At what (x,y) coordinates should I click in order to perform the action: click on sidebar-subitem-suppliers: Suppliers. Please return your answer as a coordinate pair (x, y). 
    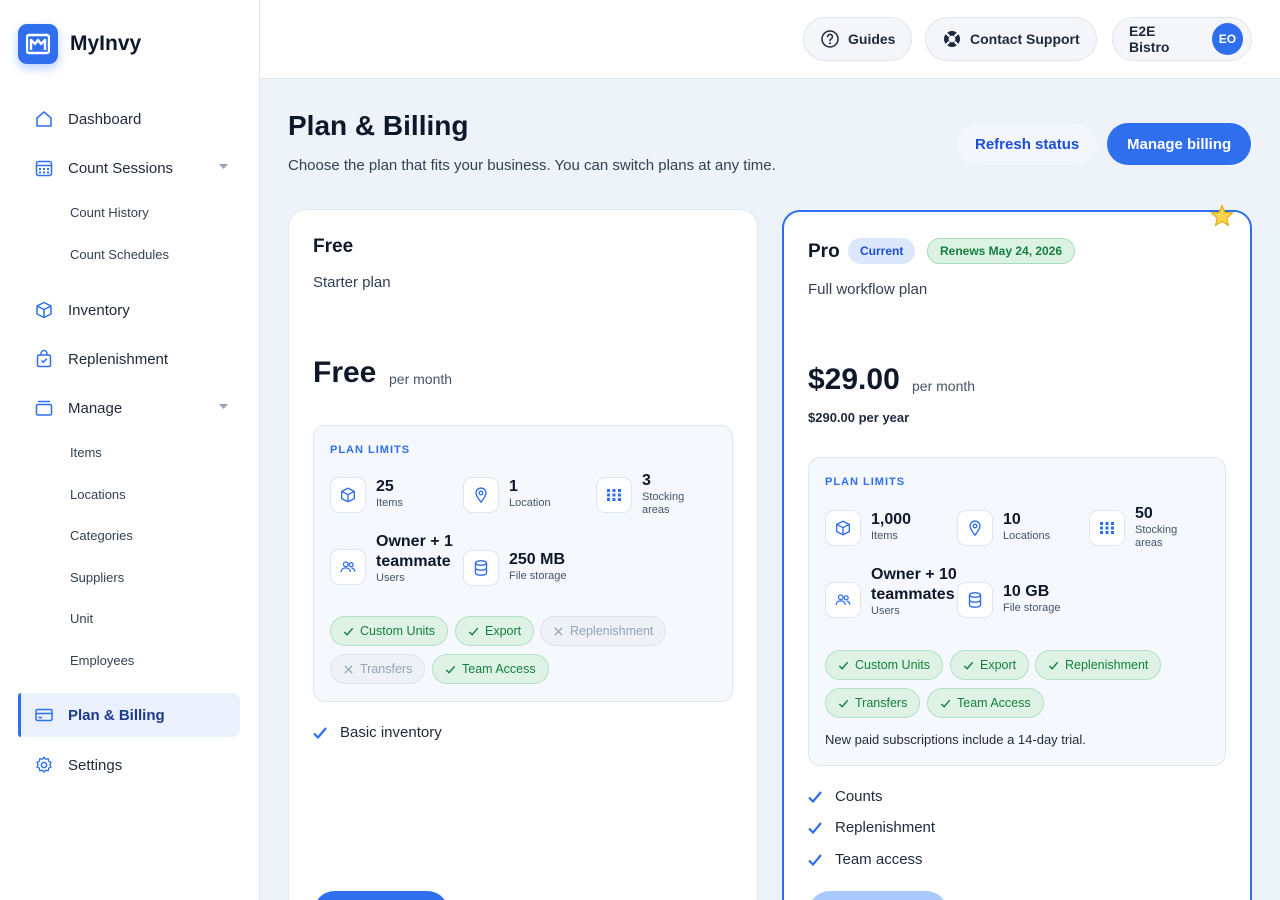
    Looking at the image, I should click on (97, 578).